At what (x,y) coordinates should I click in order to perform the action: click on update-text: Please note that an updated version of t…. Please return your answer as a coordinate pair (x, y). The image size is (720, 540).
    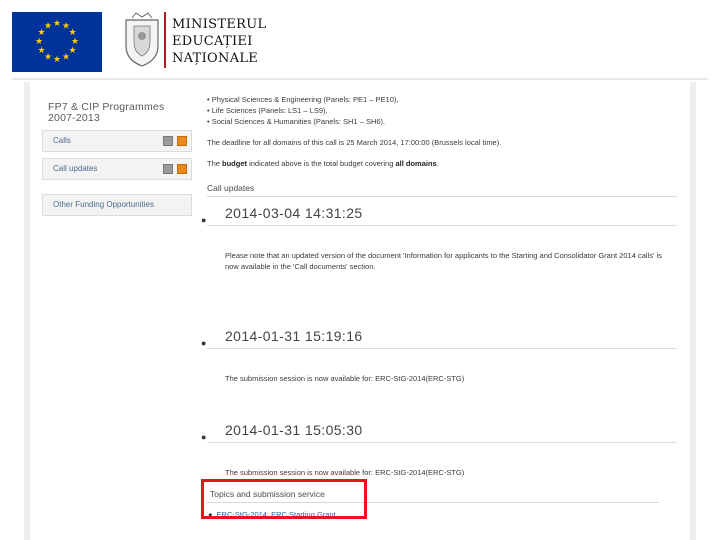
    Looking at the image, I should click on (443, 261).